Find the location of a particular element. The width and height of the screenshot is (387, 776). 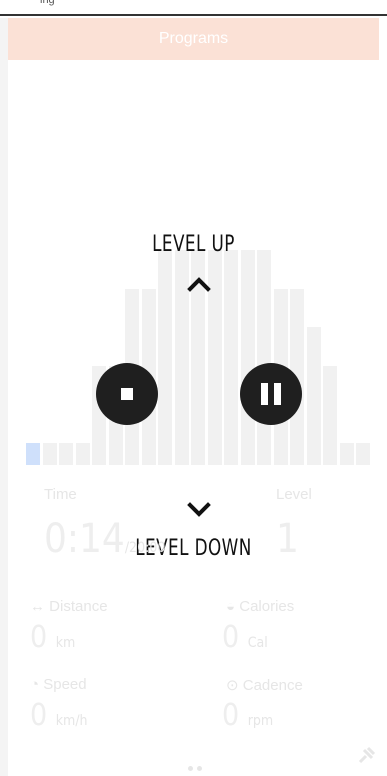

cadence-unit: rpm is located at coordinates (260, 721).